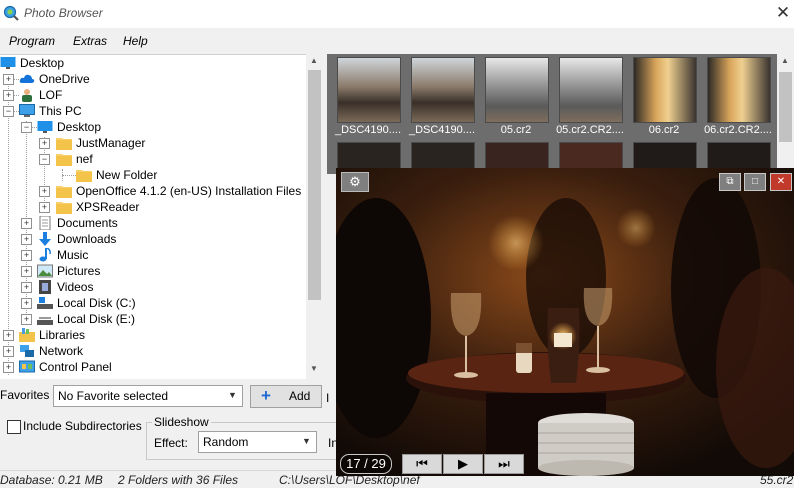 The width and height of the screenshot is (794, 488). I want to click on tree-item-nef: − nef, so click(150, 159).